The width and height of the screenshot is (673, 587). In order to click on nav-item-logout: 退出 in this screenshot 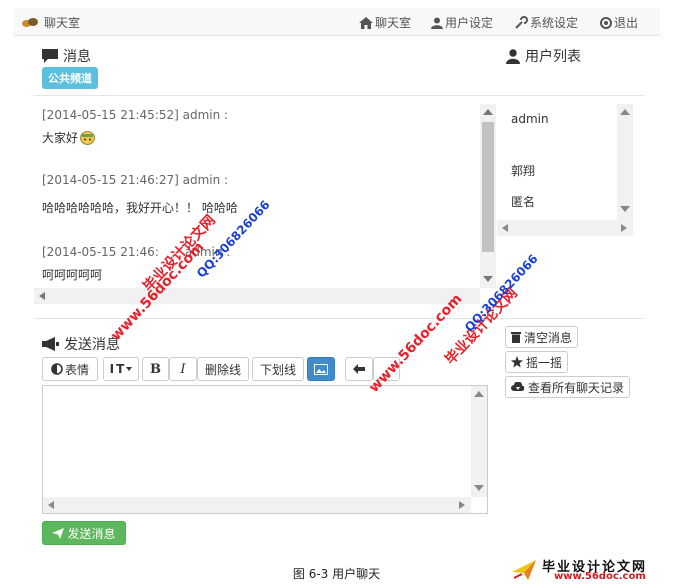, I will do `click(619, 22)`.